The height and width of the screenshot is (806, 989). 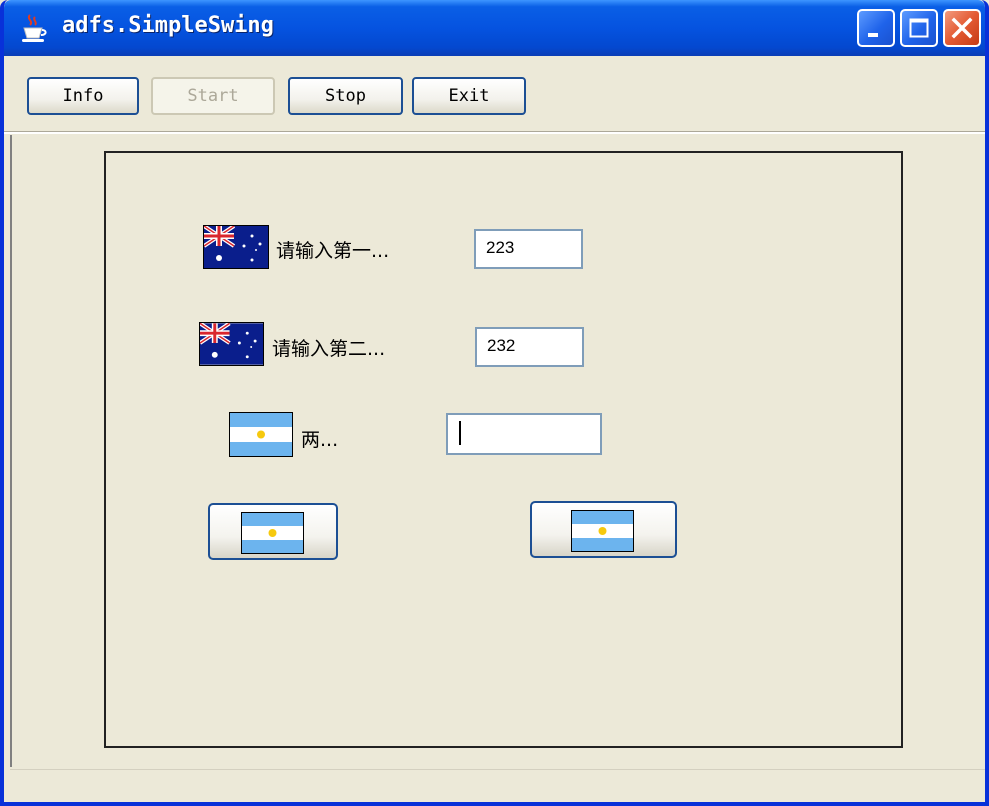 I want to click on maximize-icon, so click(x=919, y=28).